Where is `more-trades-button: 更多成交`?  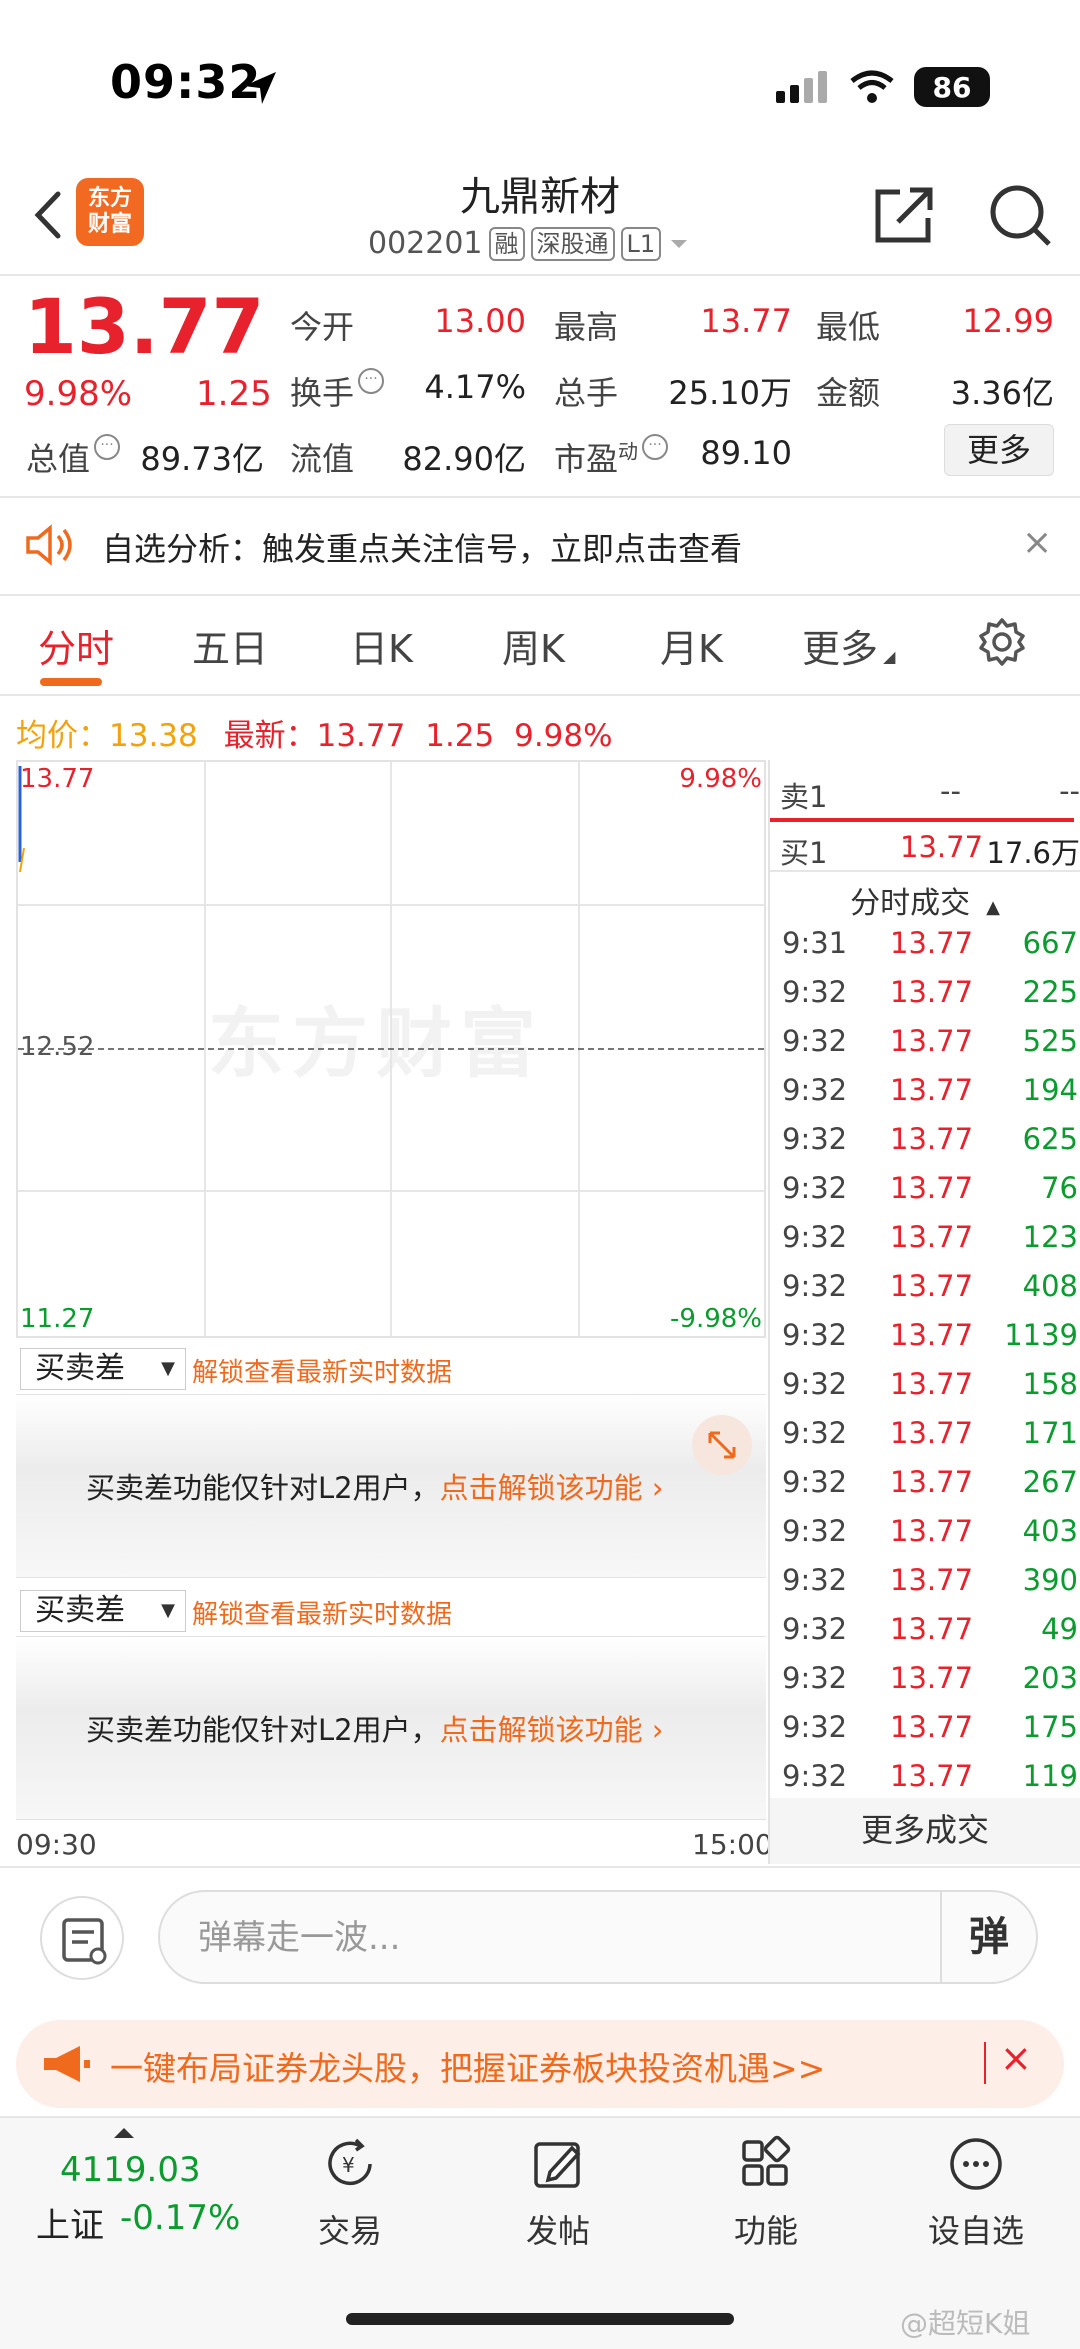 more-trades-button: 更多成交 is located at coordinates (925, 1831).